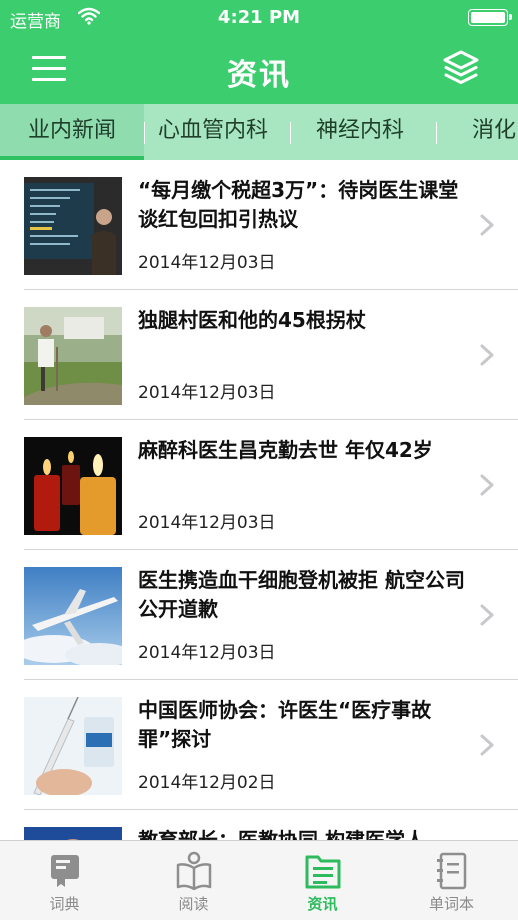 Image resolution: width=518 pixels, height=920 pixels. I want to click on news-title: 麻醉科医生昌克勤去世 年仅42岁, so click(285, 450).